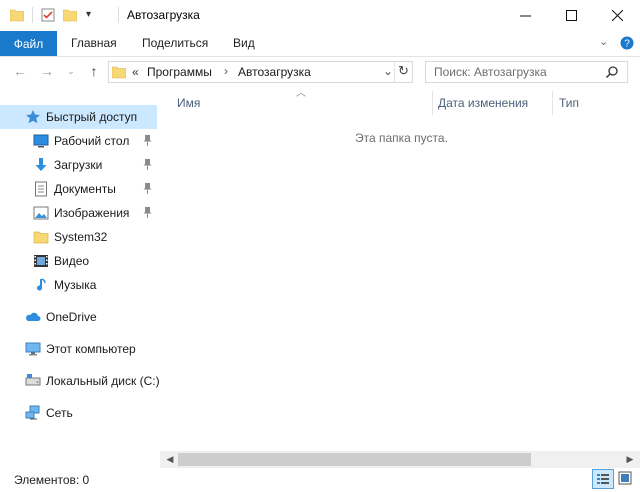  Describe the element at coordinates (244, 43) in the screenshot. I see `tab-view: Вид` at that location.